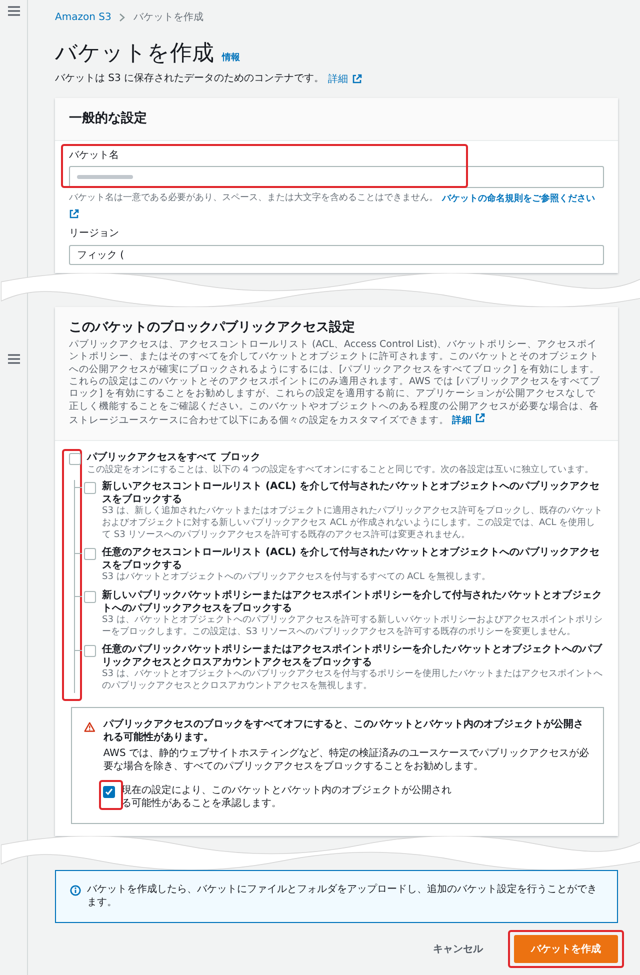 This screenshot has height=975, width=640. I want to click on info-link: 情報, so click(231, 57).